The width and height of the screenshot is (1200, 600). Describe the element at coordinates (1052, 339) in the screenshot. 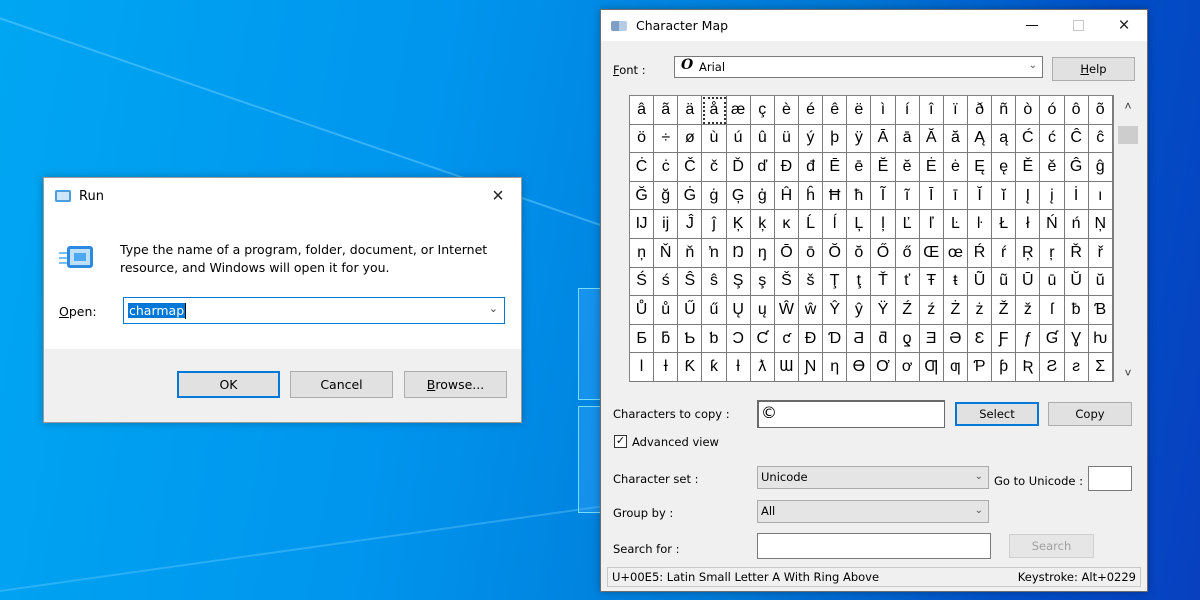

I see `character-cell: Ɠ` at that location.